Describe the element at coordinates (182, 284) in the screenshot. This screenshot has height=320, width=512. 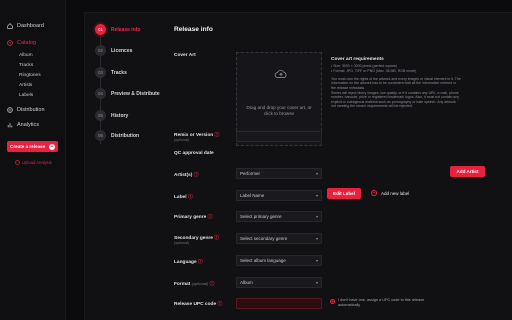
I see `format-label-text: Format` at that location.